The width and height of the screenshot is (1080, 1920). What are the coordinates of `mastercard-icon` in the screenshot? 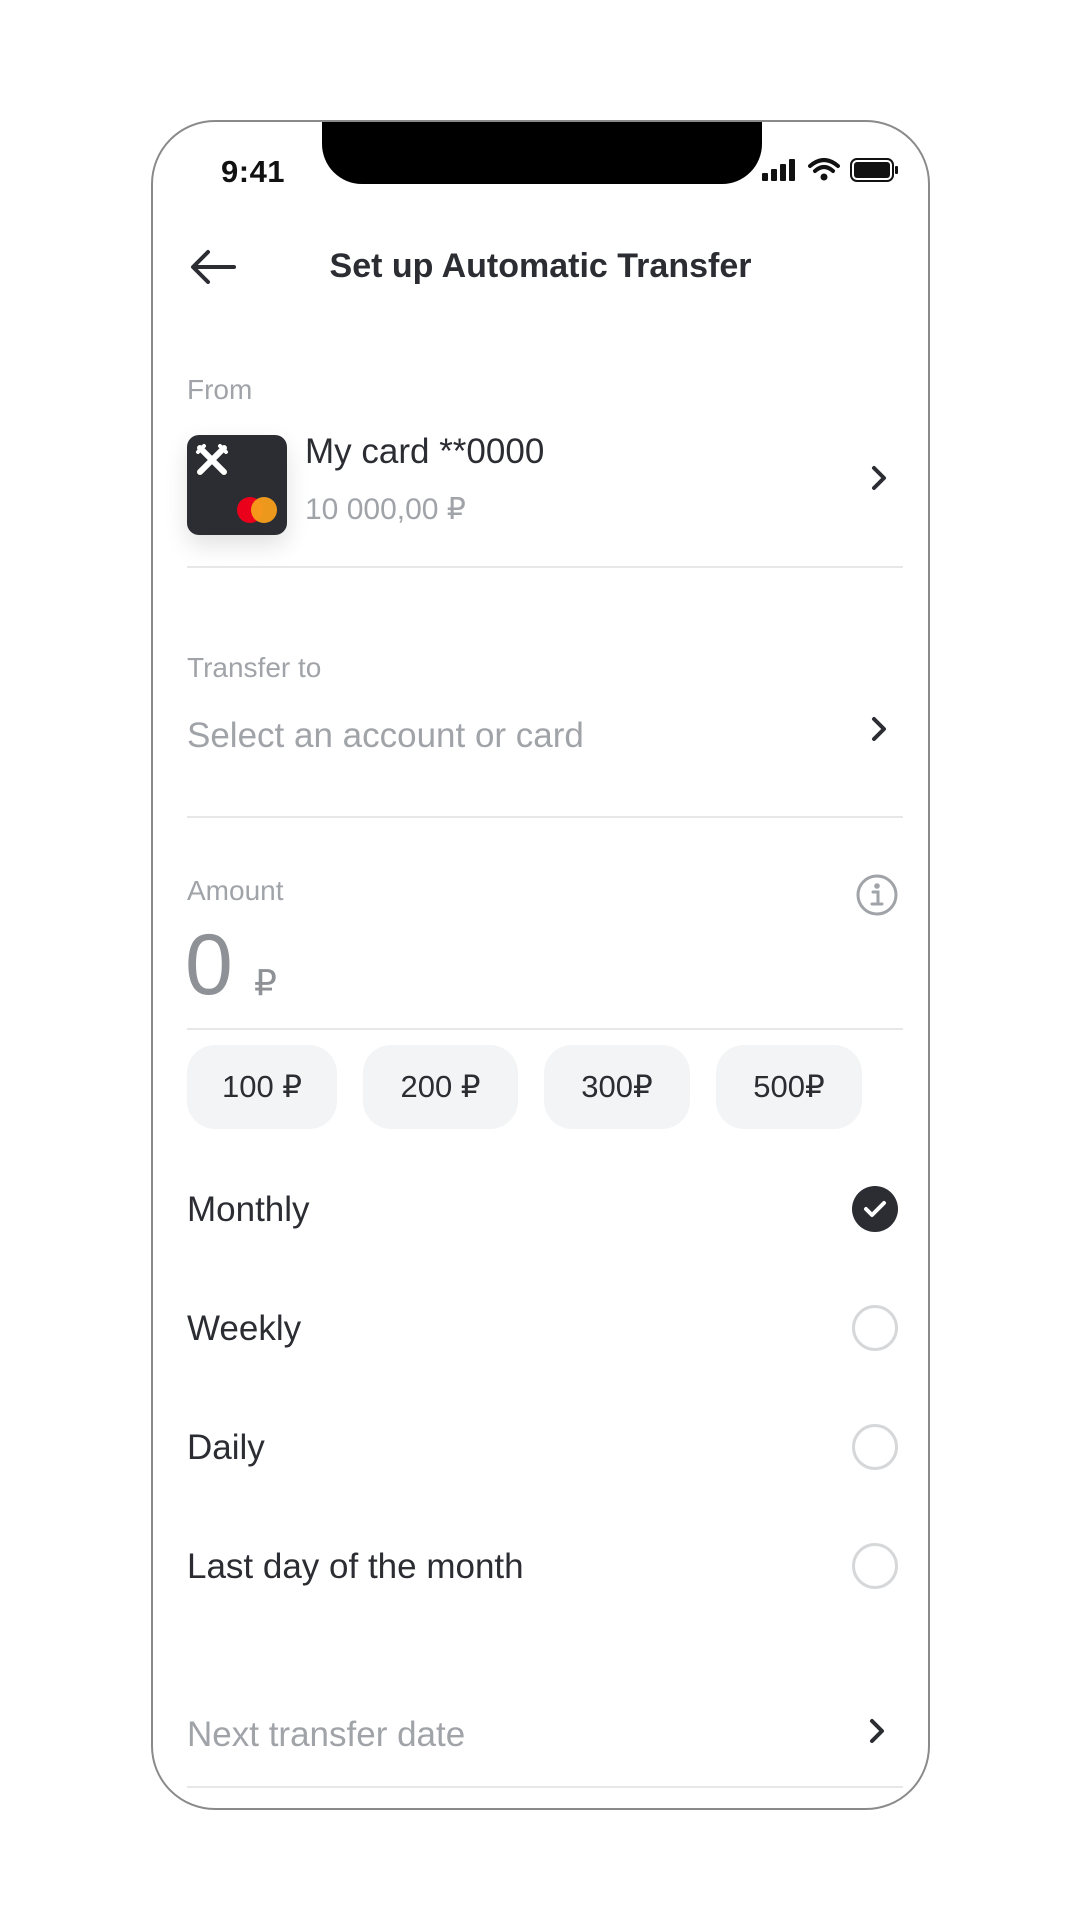 It's located at (257, 510).